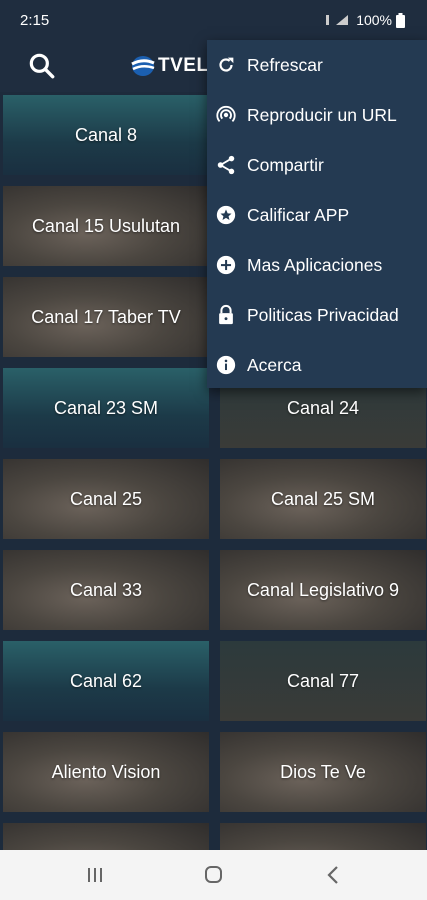 The image size is (427, 900). I want to click on menu-item-privacy: Politicas Privacidad, so click(317, 315).